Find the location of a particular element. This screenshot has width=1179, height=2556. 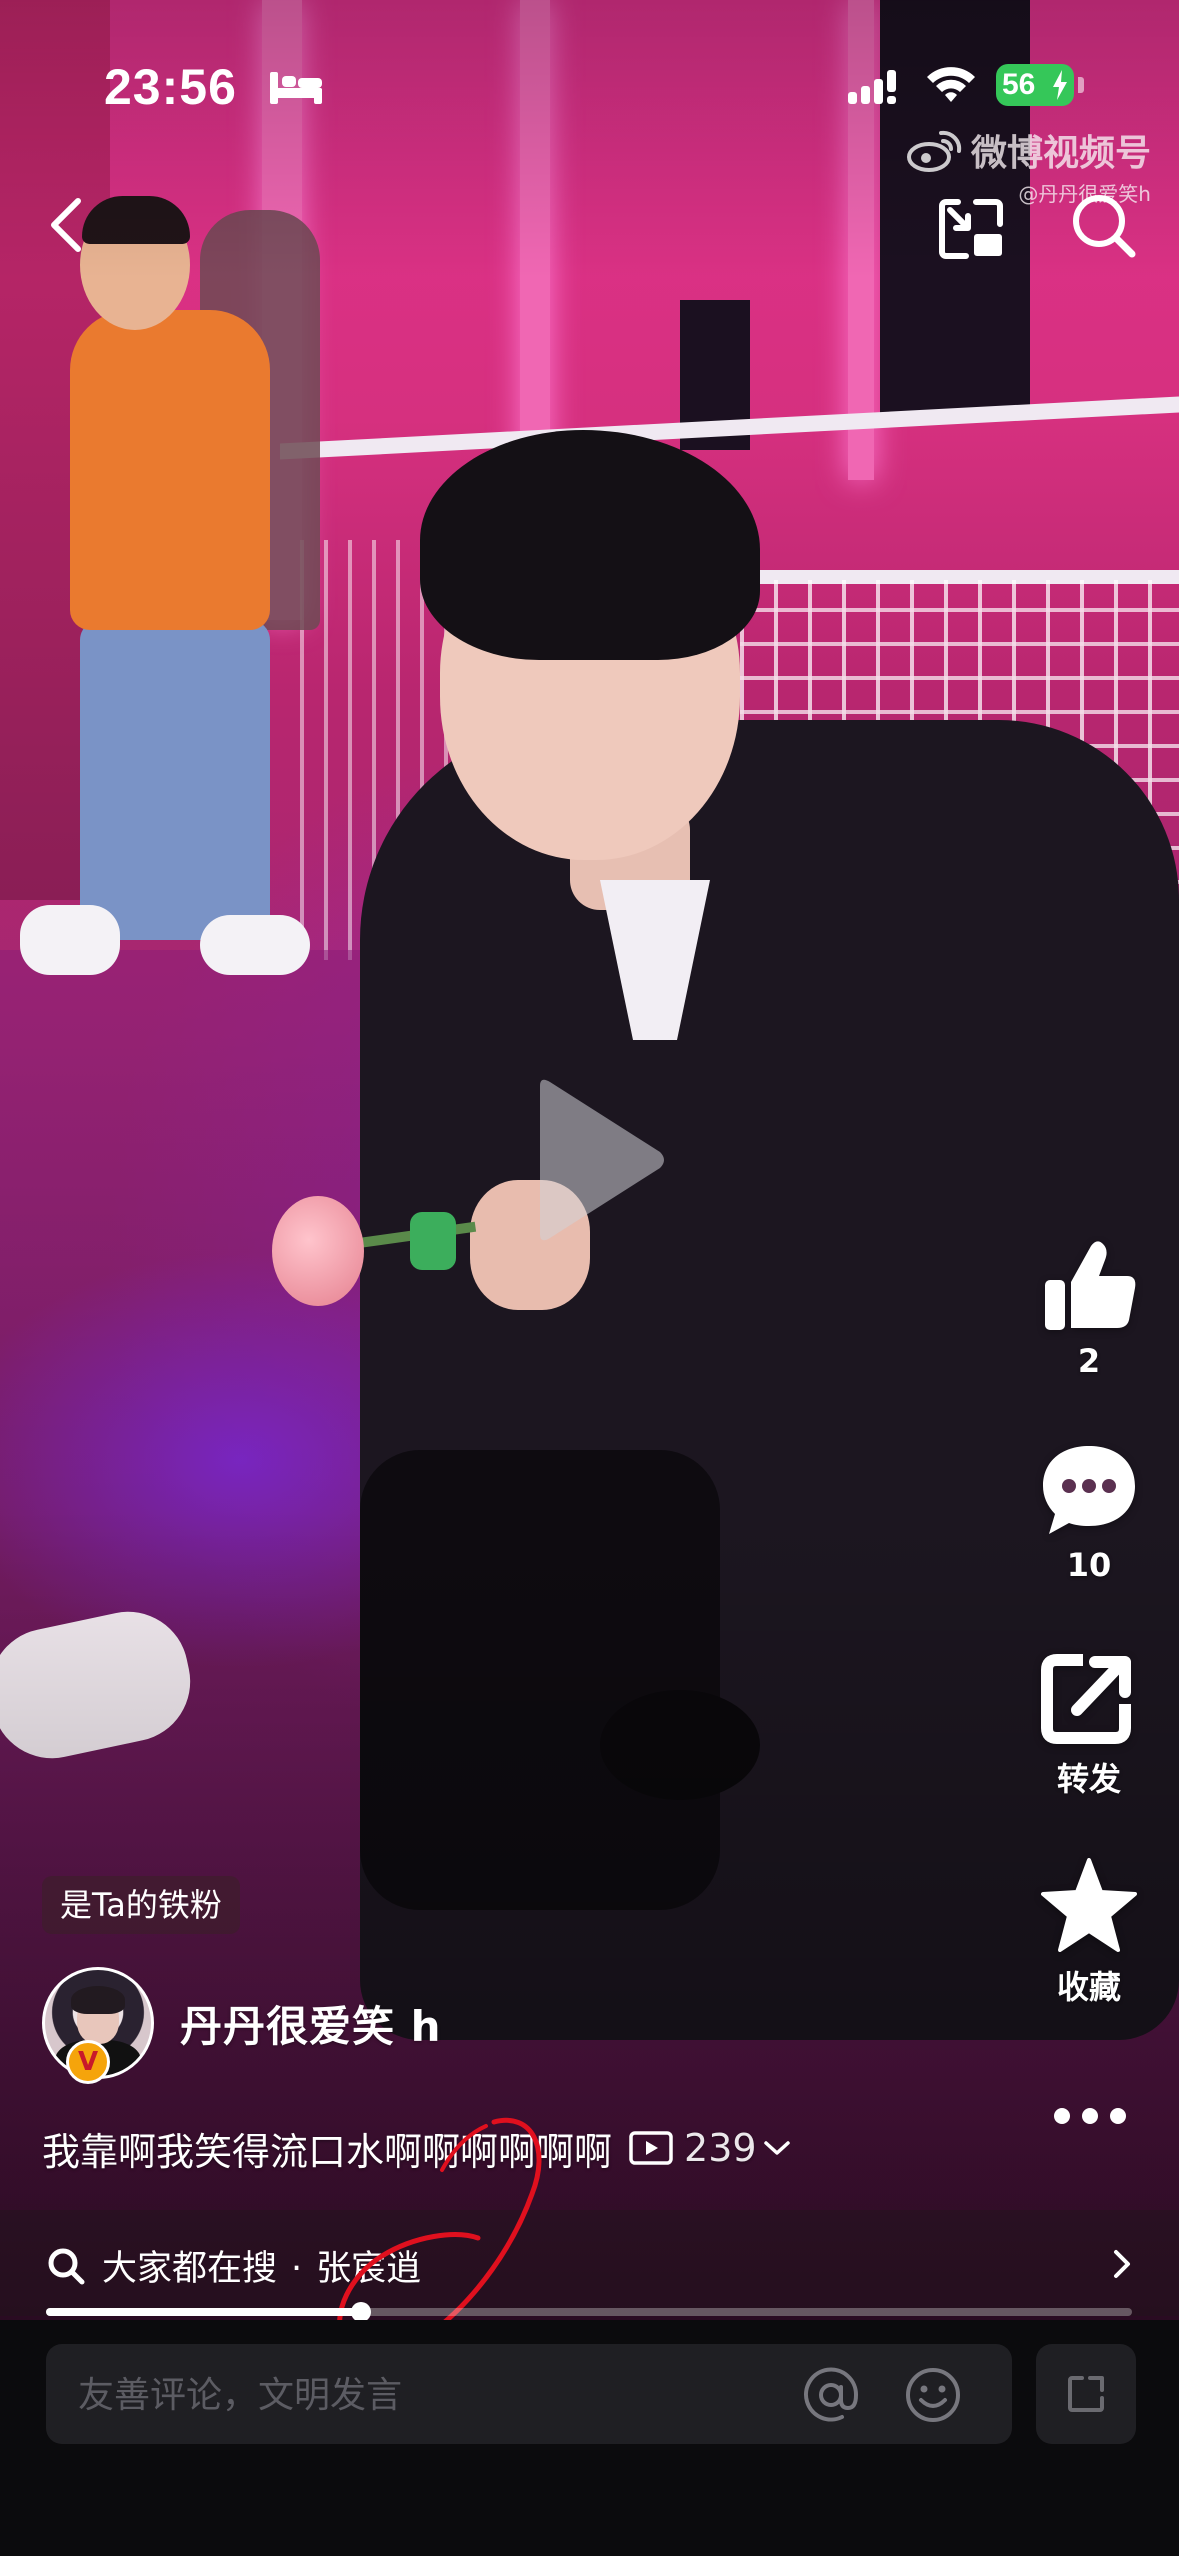

battery-level: 56 is located at coordinates (1019, 84).